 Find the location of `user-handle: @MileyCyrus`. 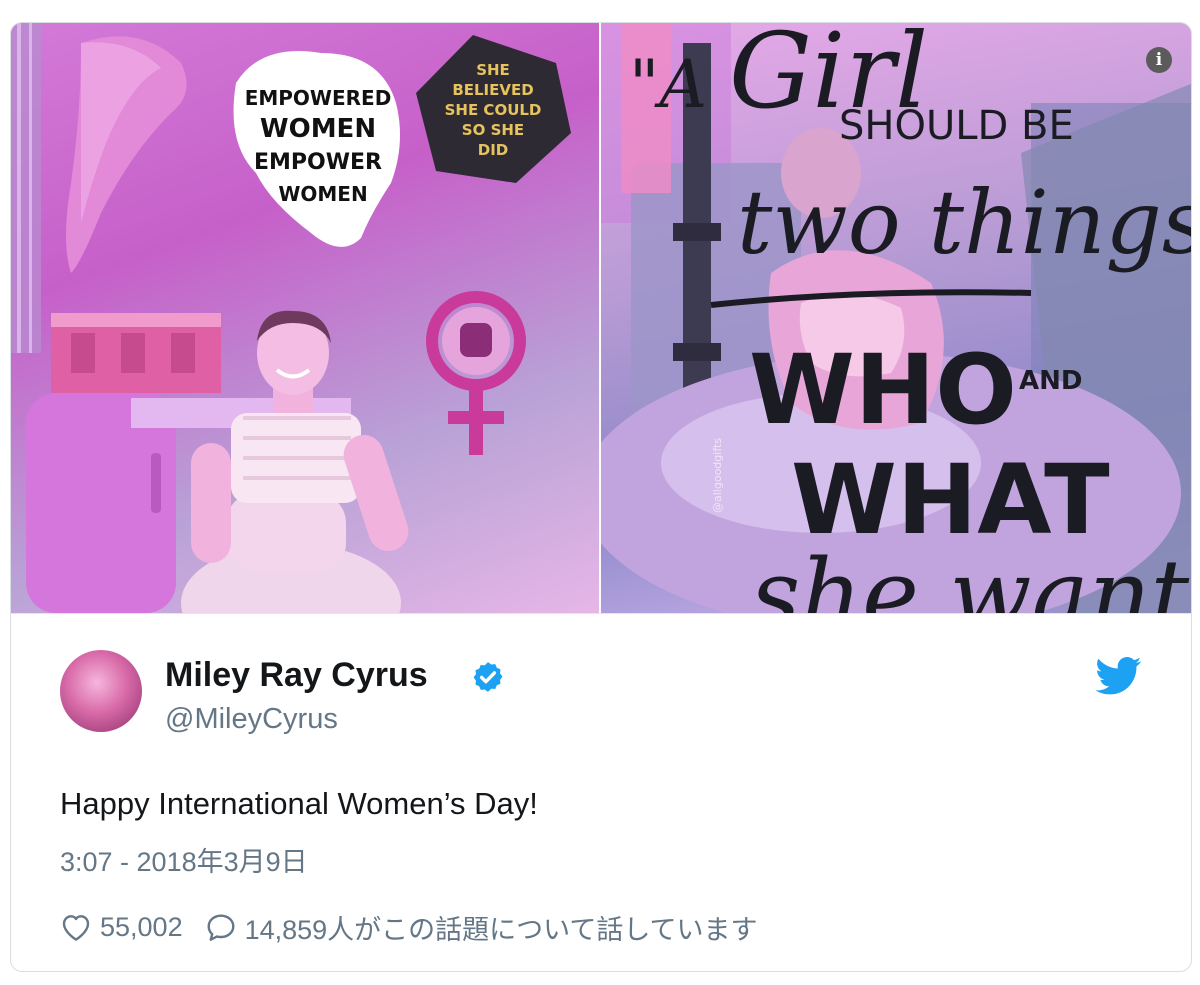

user-handle: @MileyCyrus is located at coordinates (251, 719).